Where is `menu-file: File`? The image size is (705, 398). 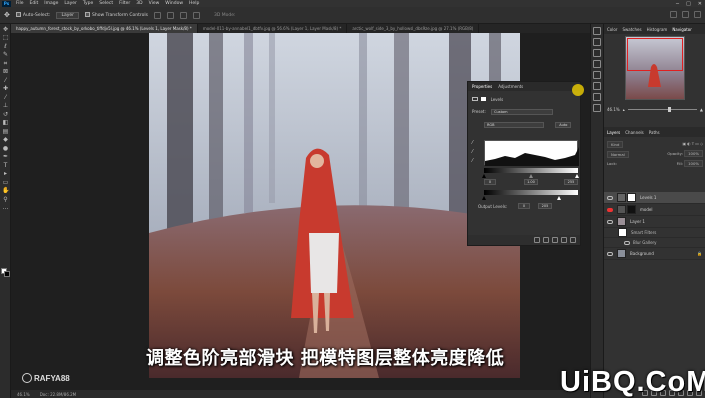 menu-file: File is located at coordinates (20, 3).